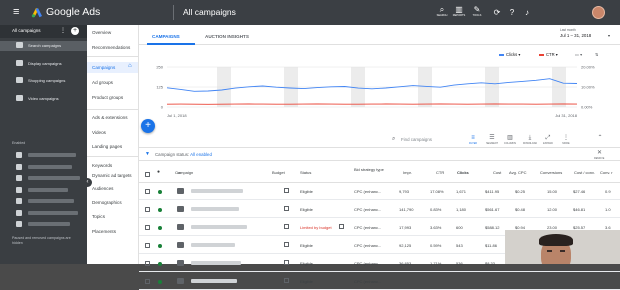  I want to click on col-conversions: Conversions, so click(551, 173).